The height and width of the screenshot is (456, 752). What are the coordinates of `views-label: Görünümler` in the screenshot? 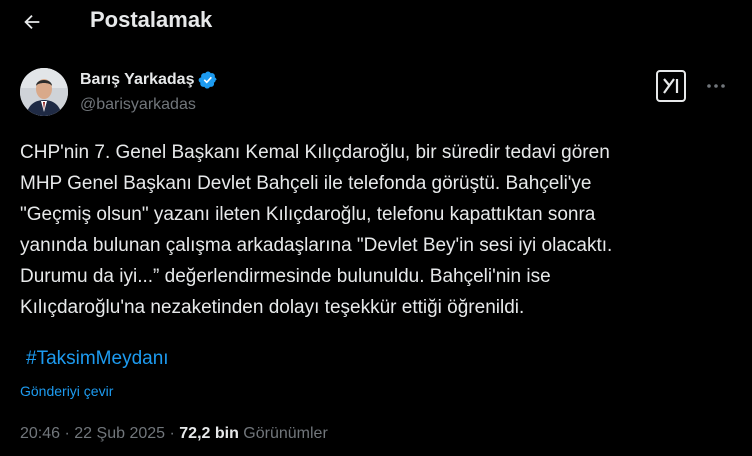 It's located at (285, 433).